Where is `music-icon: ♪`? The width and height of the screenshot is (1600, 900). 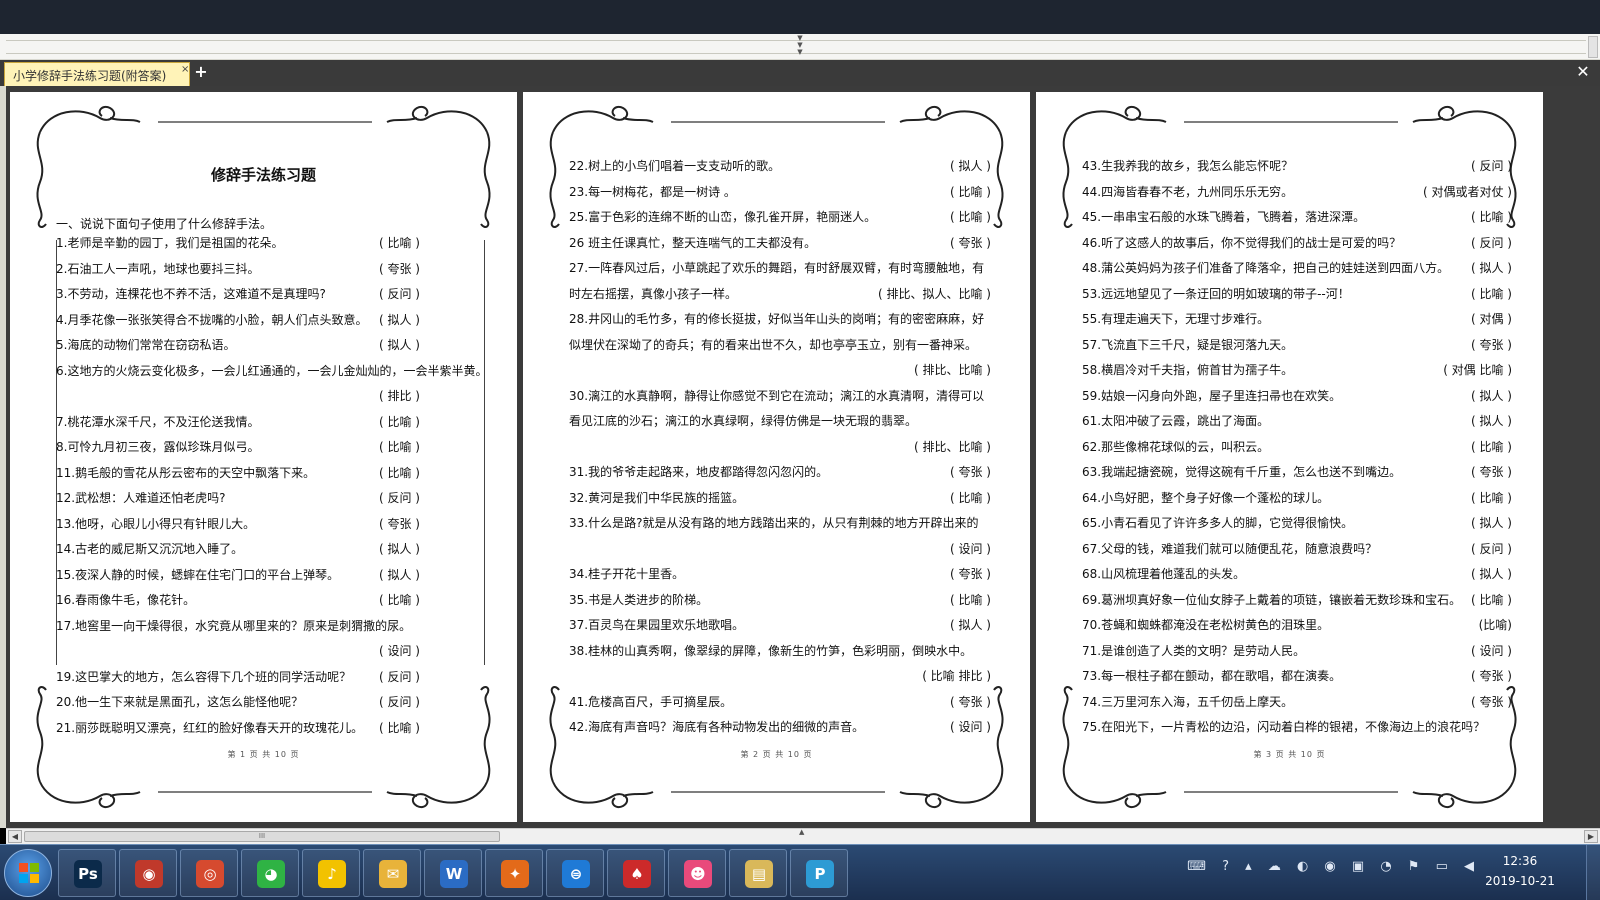
music-icon: ♪ is located at coordinates (332, 874).